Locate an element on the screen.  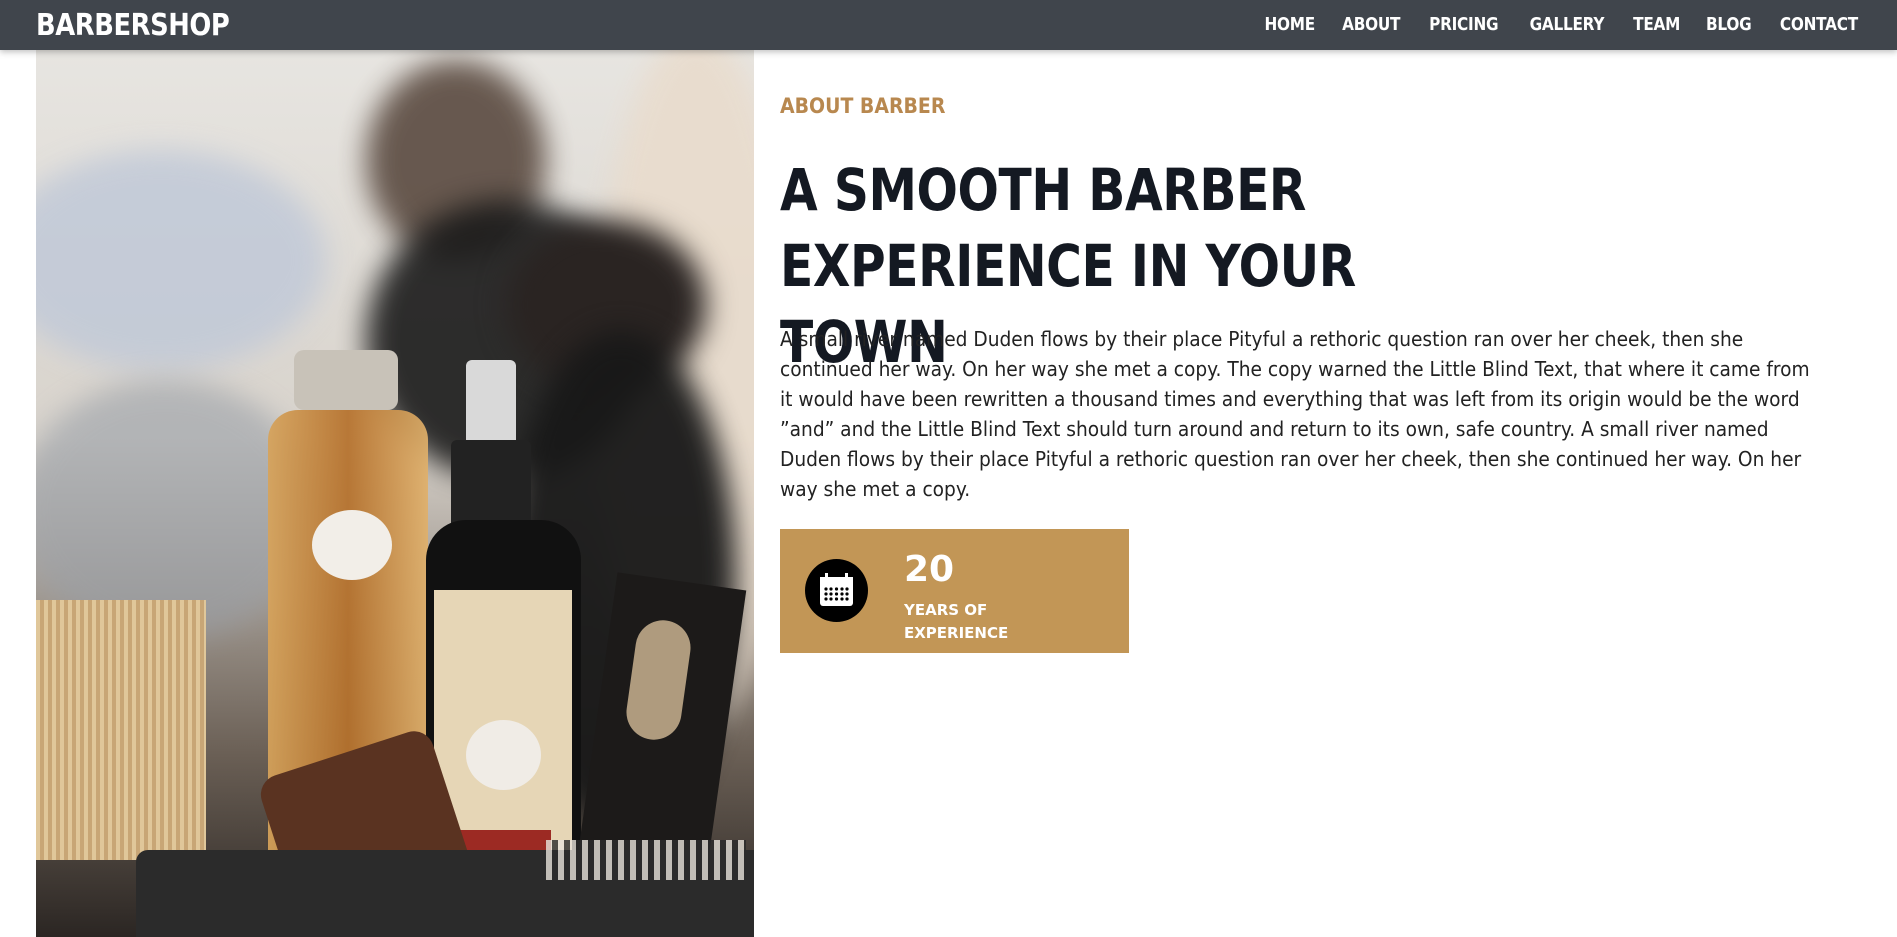
years-label: YEARS OF EXPERIENCE is located at coordinates (974, 622).